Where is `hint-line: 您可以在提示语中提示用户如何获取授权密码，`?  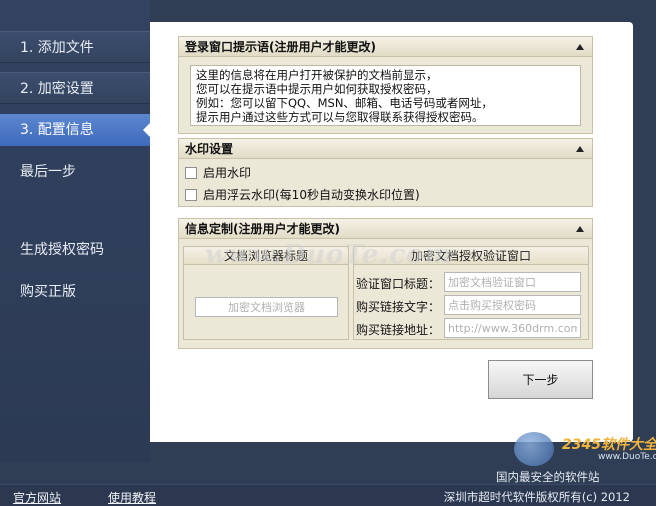 hint-line: 您可以在提示语中提示用户如何获取授权密码， is located at coordinates (317, 89).